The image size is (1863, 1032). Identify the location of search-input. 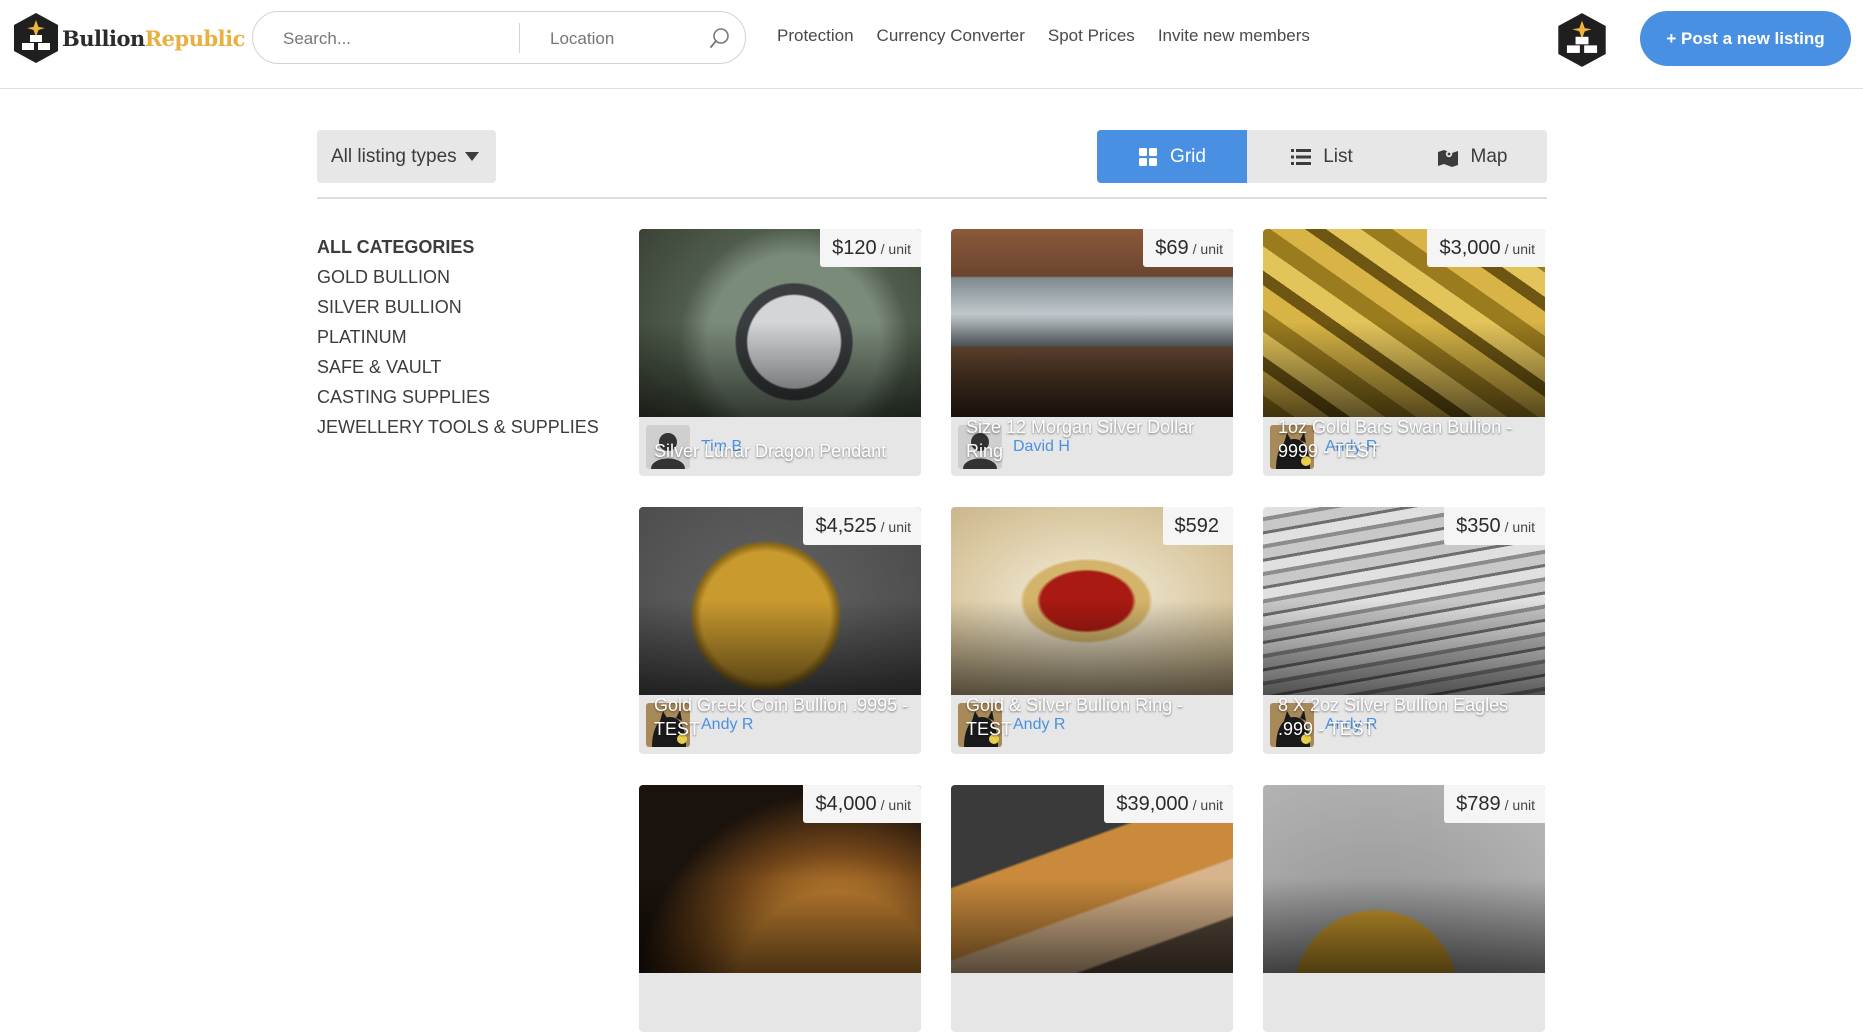
(398, 38).